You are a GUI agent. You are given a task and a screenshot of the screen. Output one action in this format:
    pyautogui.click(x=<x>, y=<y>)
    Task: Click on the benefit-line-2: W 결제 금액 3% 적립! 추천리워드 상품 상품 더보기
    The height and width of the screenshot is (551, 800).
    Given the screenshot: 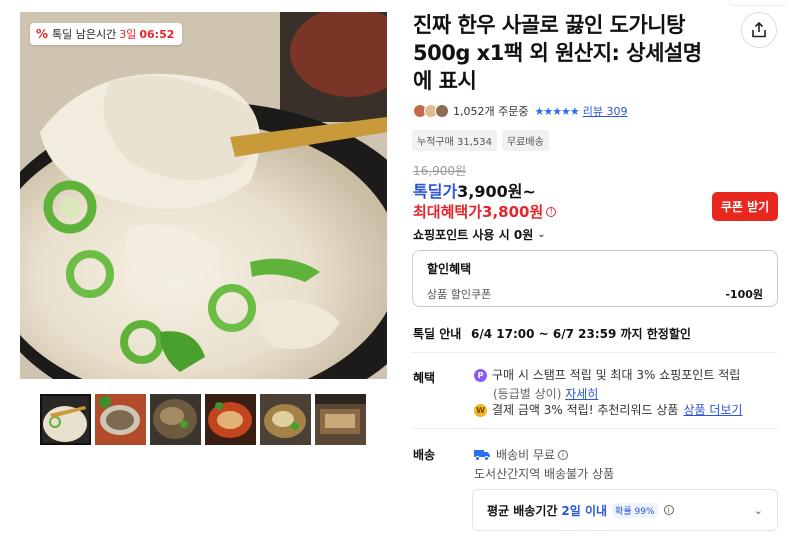 What is the action you would take?
    pyautogui.click(x=608, y=410)
    